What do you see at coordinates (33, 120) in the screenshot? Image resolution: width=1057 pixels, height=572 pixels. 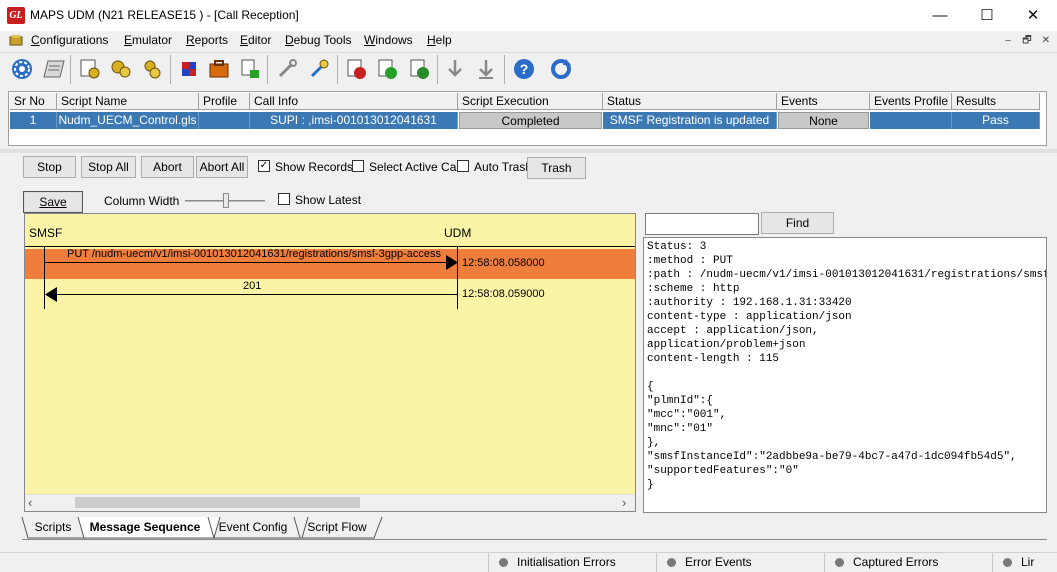 I see `cell-sr-no: 1` at bounding box center [33, 120].